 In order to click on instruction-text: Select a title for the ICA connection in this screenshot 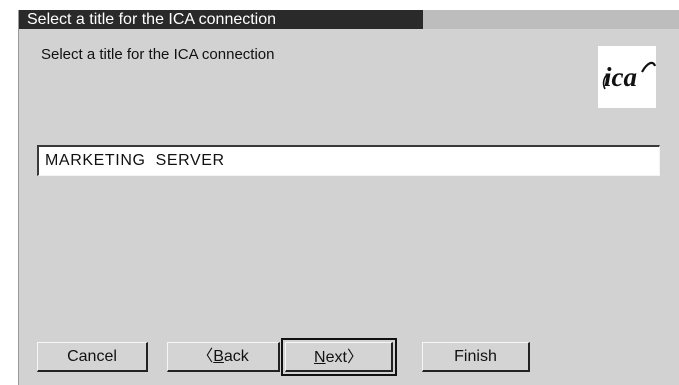, I will do `click(158, 54)`.